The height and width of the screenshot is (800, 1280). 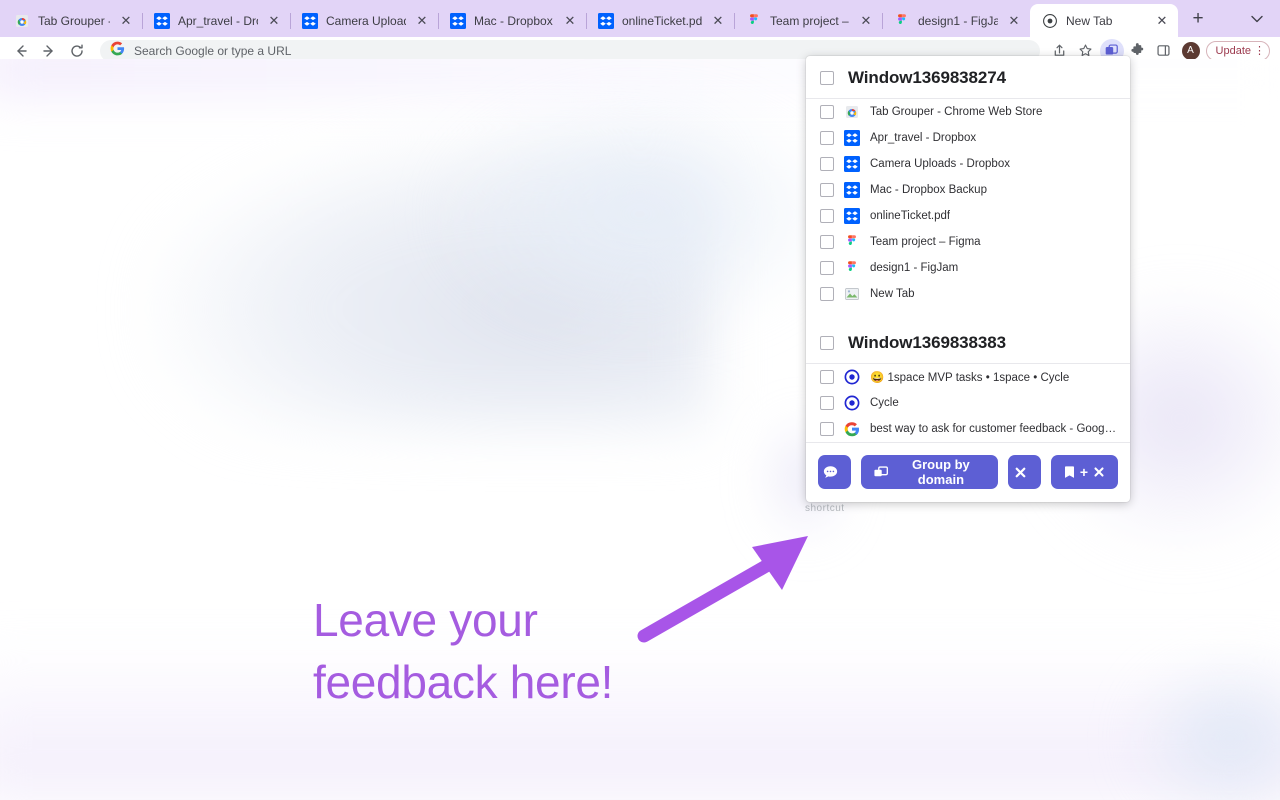 I want to click on update-button: Update ⋮, so click(x=1237, y=50).